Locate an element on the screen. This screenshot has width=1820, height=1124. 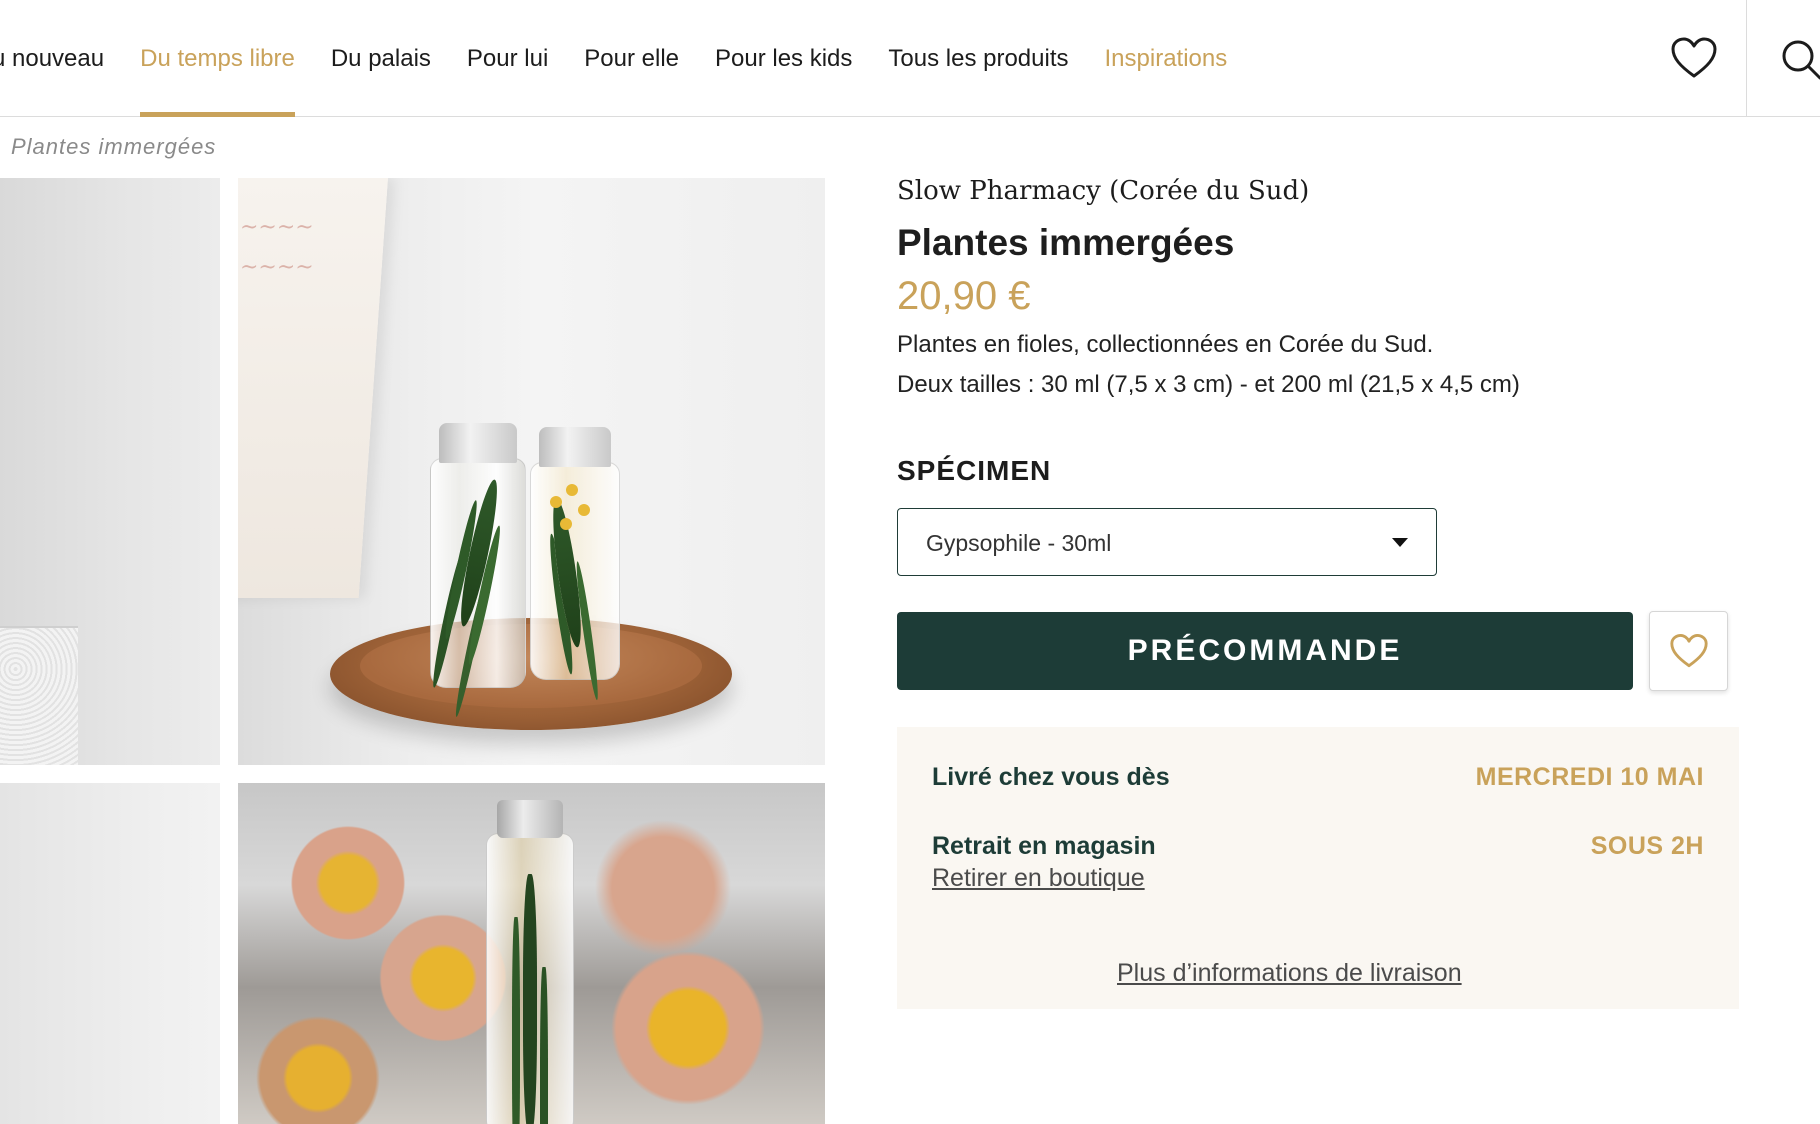
product-brand: Slow Pharmacy (Corée du Sud) is located at coordinates (1103, 191).